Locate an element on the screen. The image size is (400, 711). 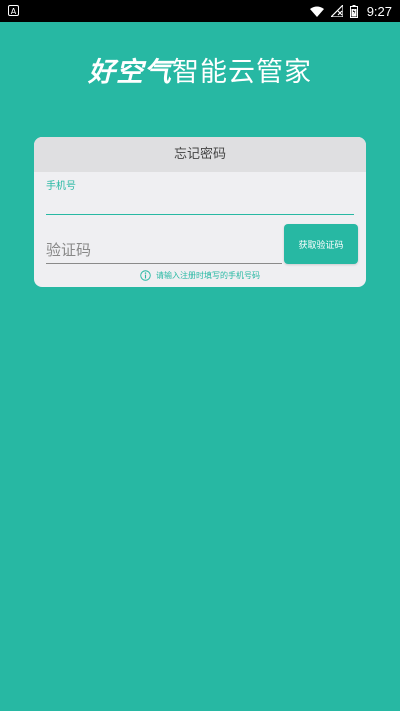
brand-name: 好空气 is located at coordinates (130, 72).